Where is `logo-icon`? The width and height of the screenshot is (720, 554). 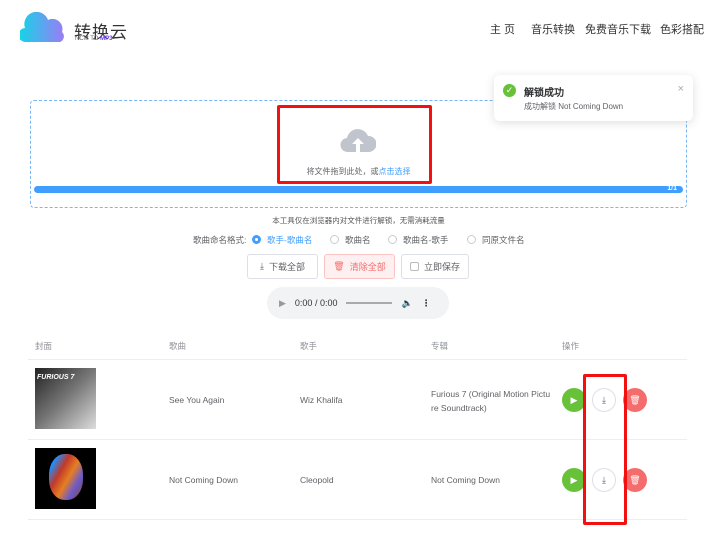 logo-icon is located at coordinates (42, 27).